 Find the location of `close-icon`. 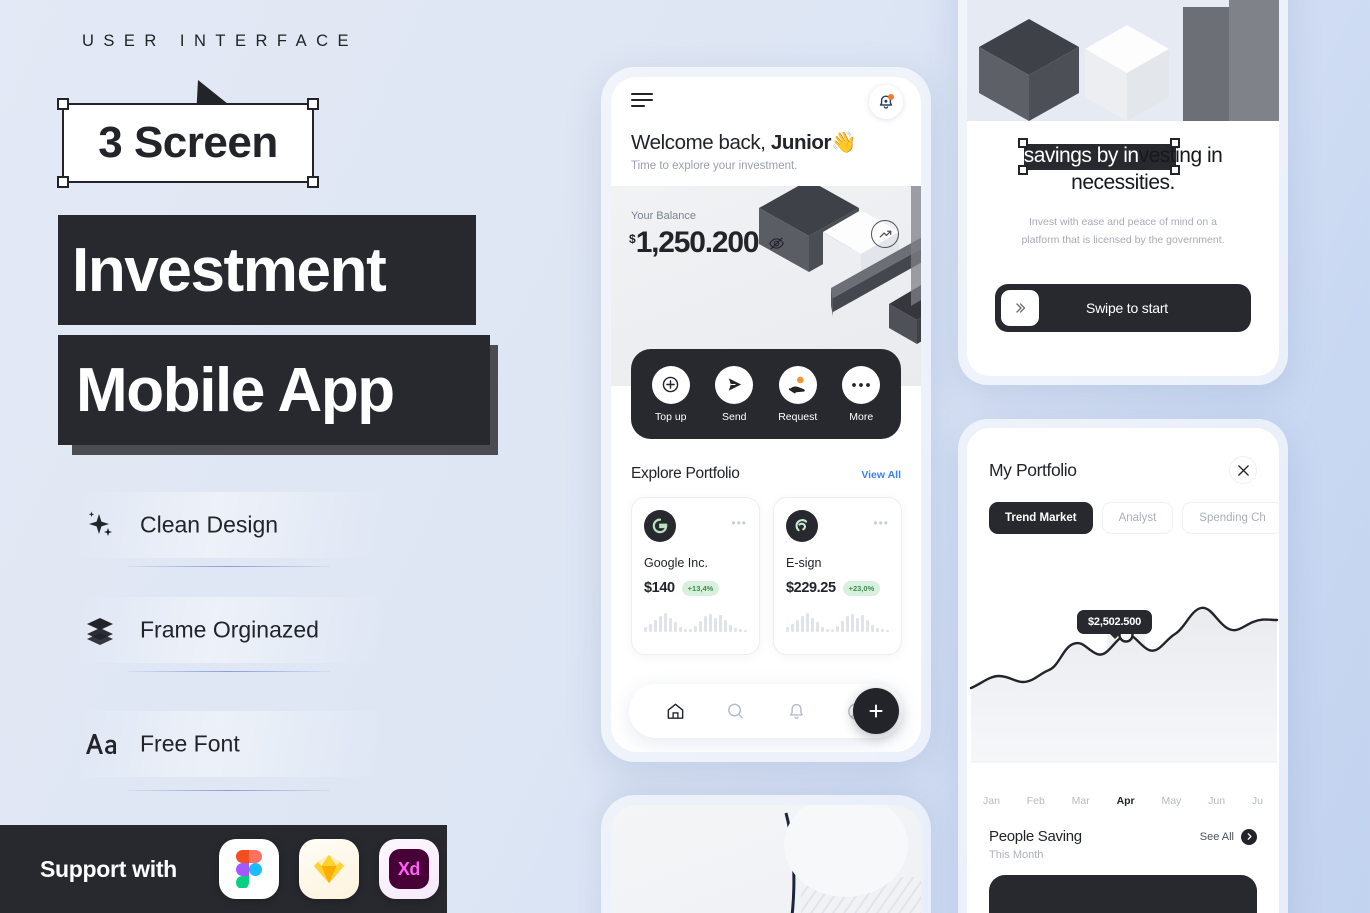

close-icon is located at coordinates (1243, 470).